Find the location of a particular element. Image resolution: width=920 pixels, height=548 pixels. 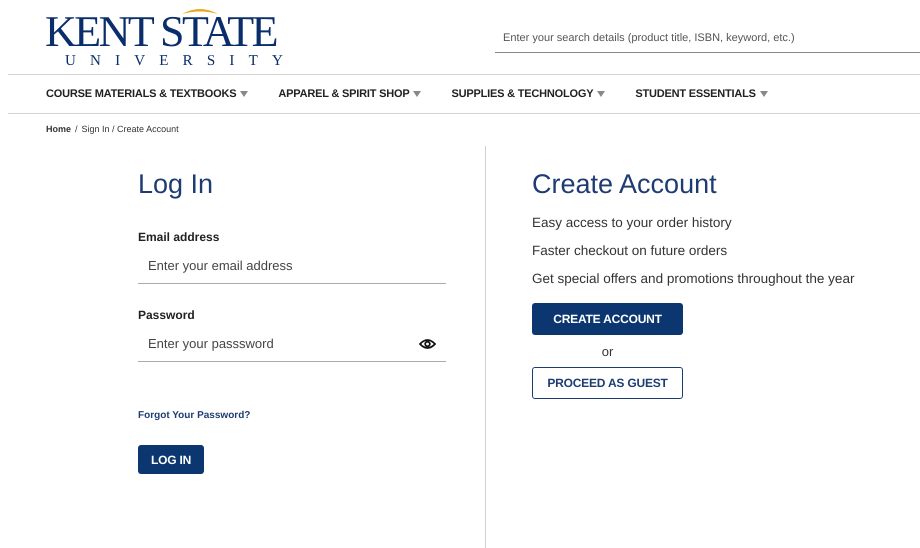

nav-menu-item: STUDENT ESSENTIALS is located at coordinates (701, 94).